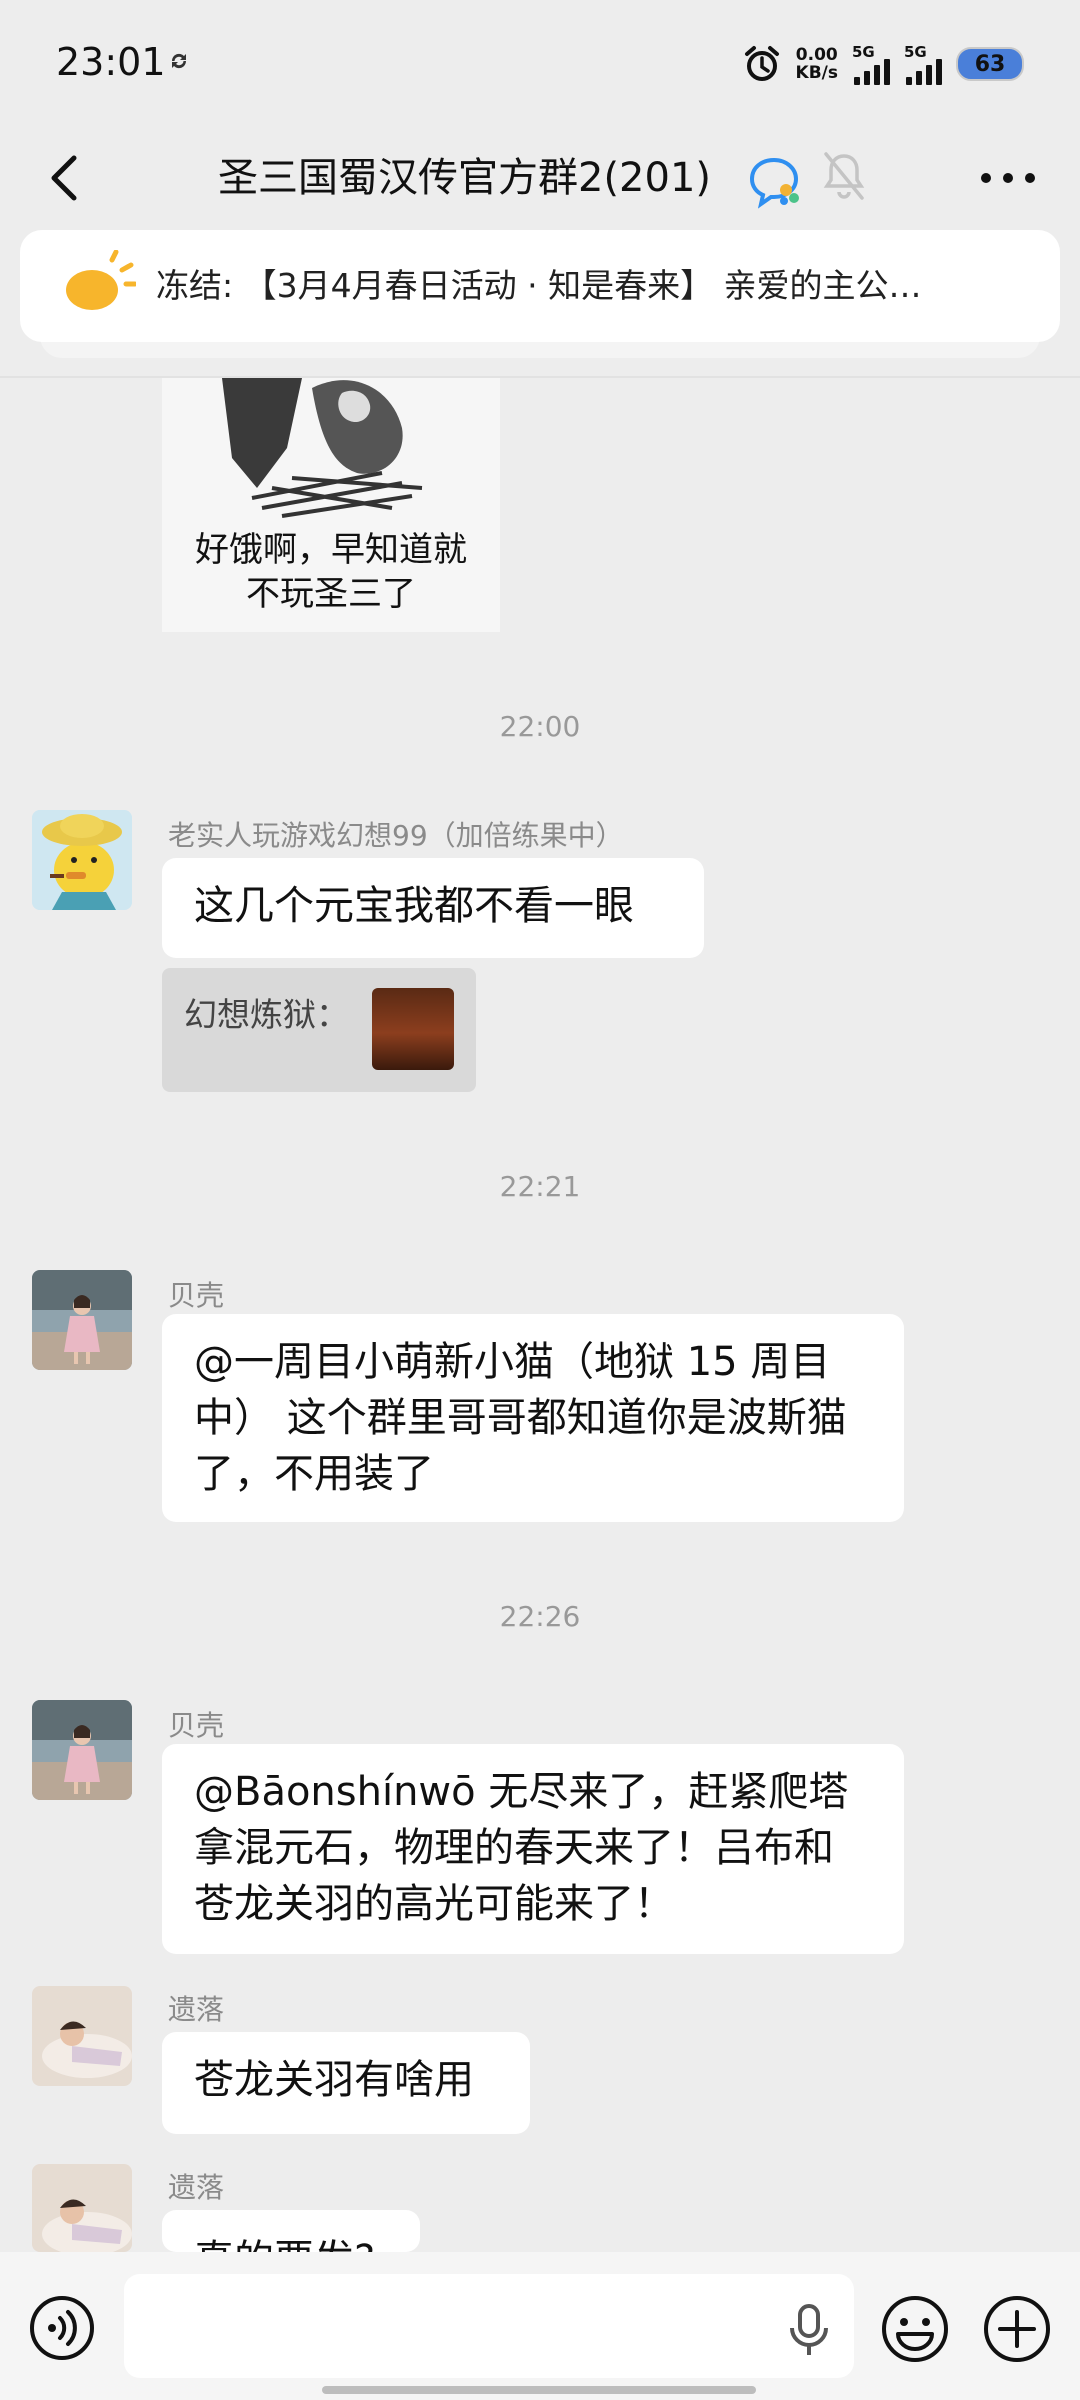 This screenshot has width=1080, height=2400. Describe the element at coordinates (62, 2328) in the screenshot. I see `voice-mode-button` at that location.